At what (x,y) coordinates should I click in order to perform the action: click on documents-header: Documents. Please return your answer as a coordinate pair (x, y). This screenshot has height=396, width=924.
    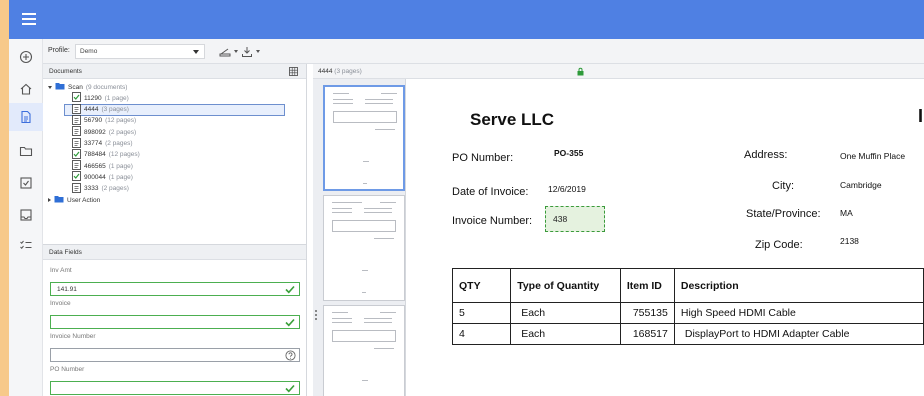
    Looking at the image, I should click on (174, 71).